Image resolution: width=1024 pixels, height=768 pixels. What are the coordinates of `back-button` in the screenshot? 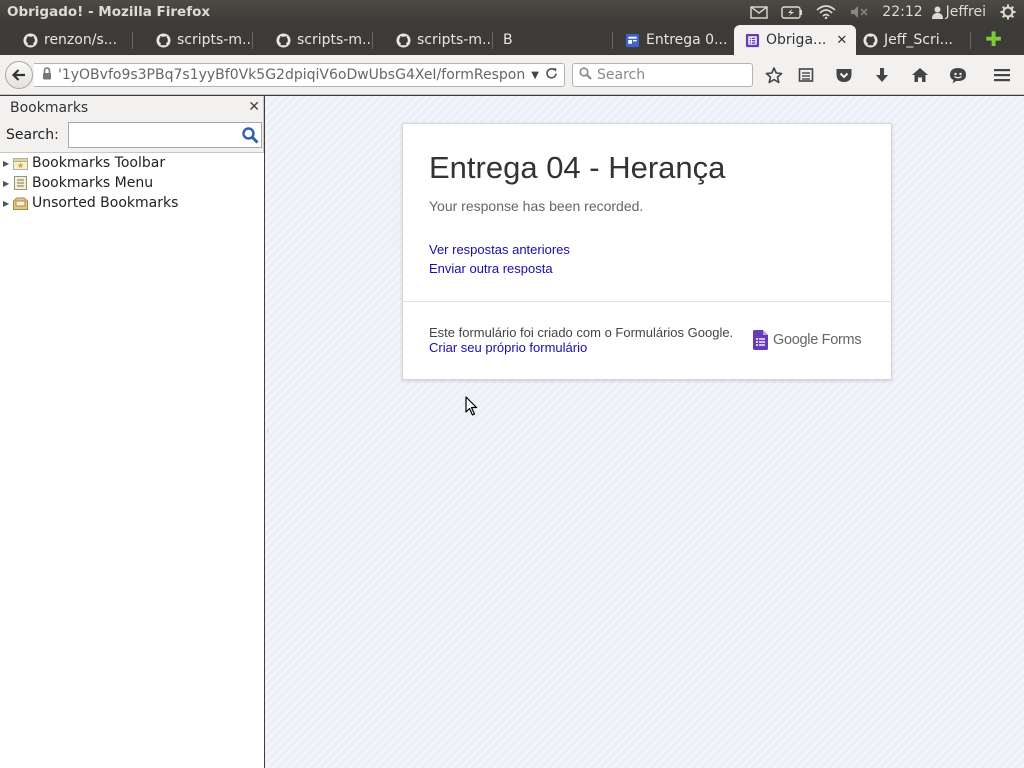 It's located at (19, 75).